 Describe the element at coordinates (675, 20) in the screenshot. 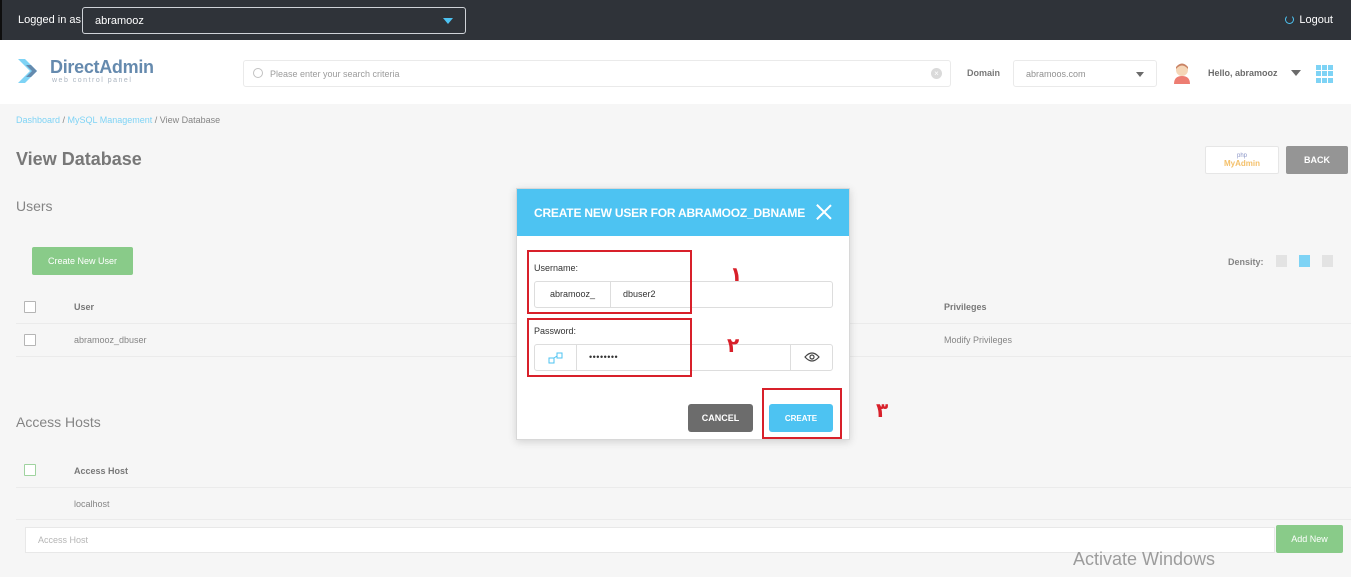

I see `top-bar: Logged in as abramooz Logout` at that location.